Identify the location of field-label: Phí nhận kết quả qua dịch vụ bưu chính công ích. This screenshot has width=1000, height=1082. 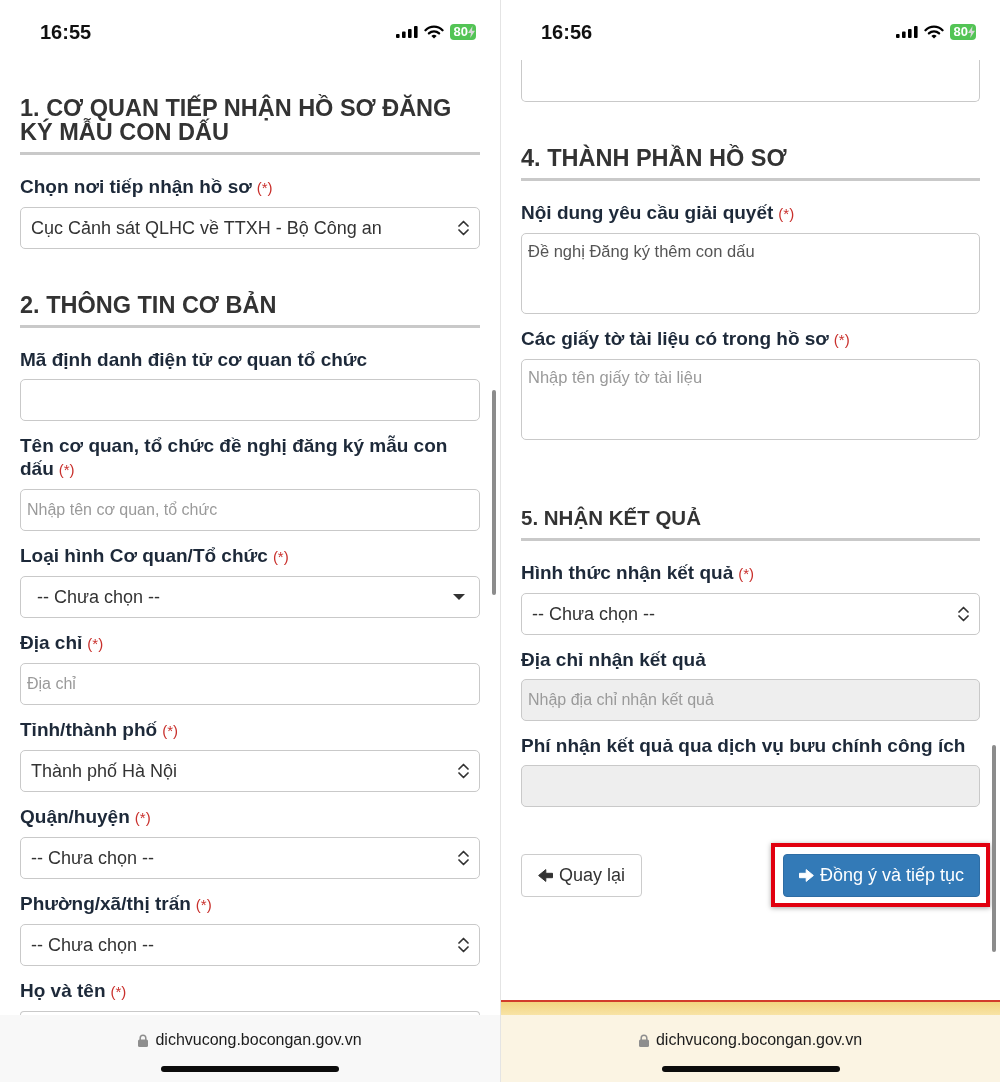
(743, 745).